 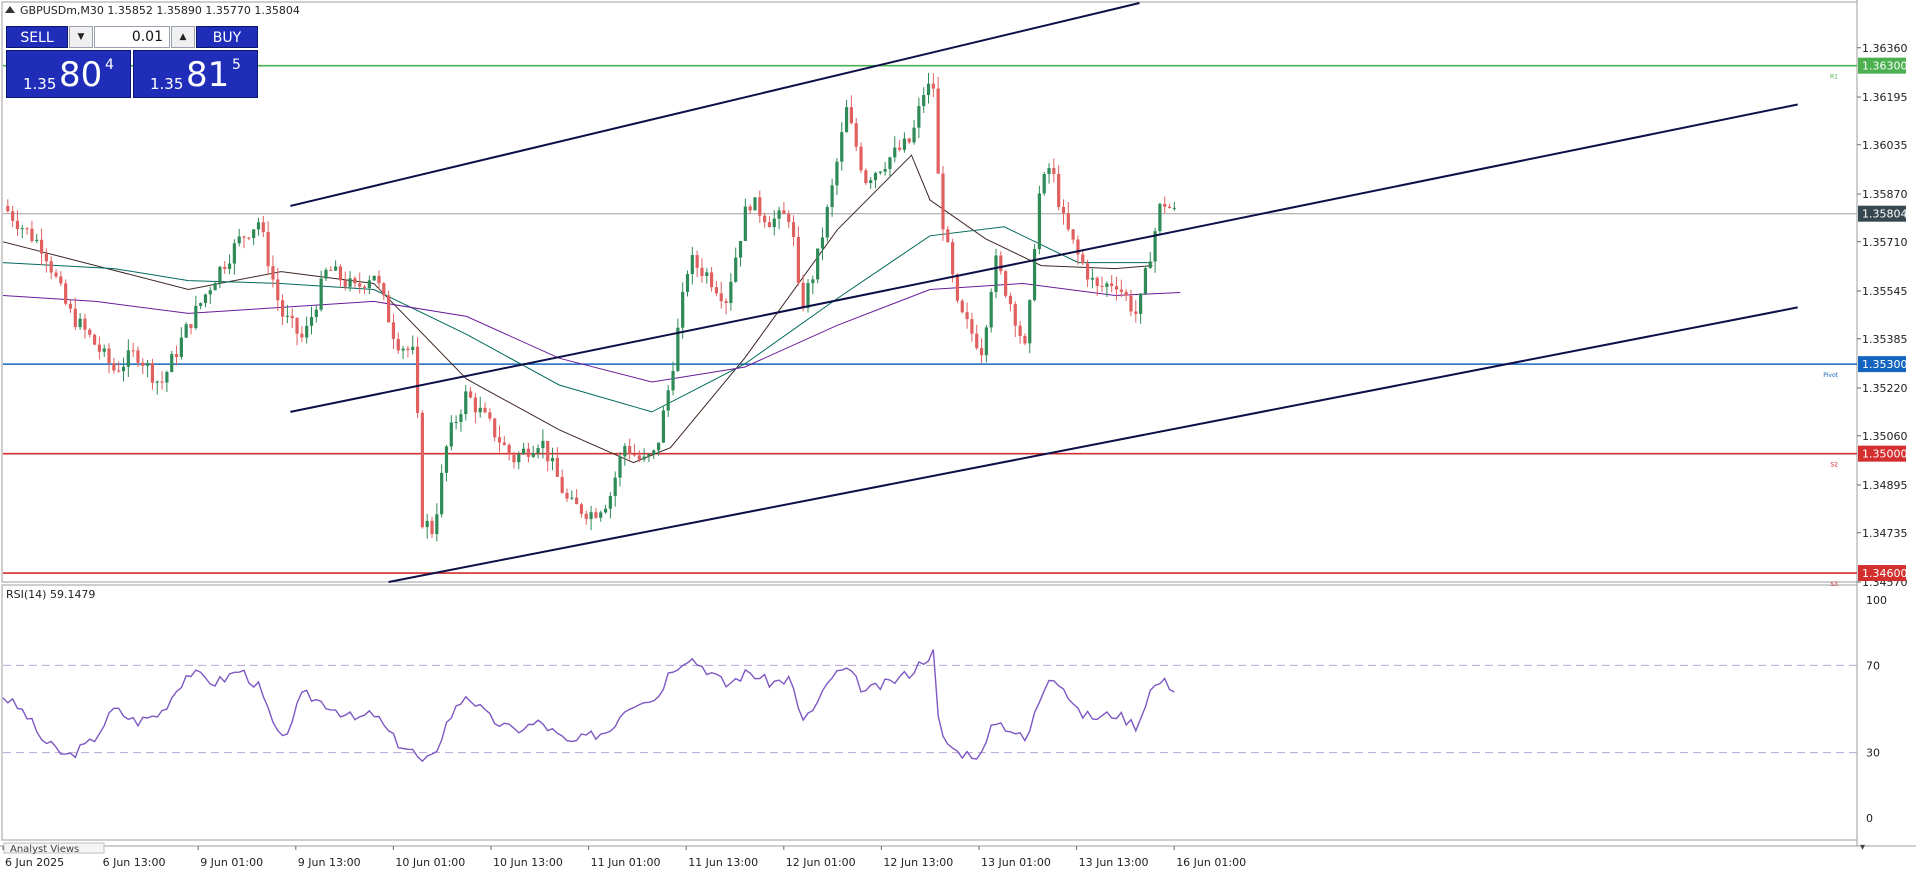 I want to click on lot-size-input: 0.01, so click(x=132, y=37).